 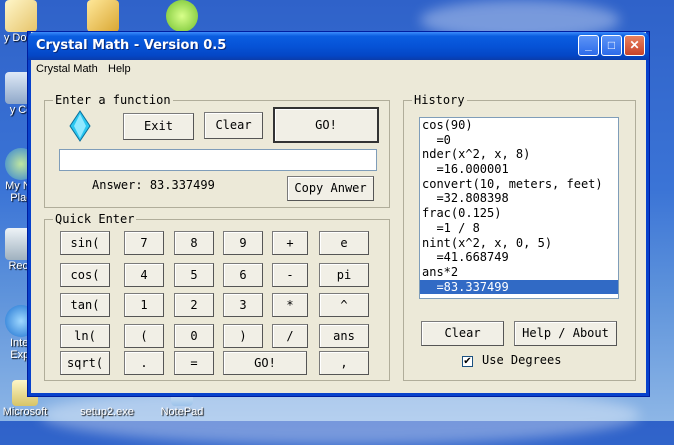 What do you see at coordinates (588, 45) in the screenshot?
I see `minimize-button: _` at bounding box center [588, 45].